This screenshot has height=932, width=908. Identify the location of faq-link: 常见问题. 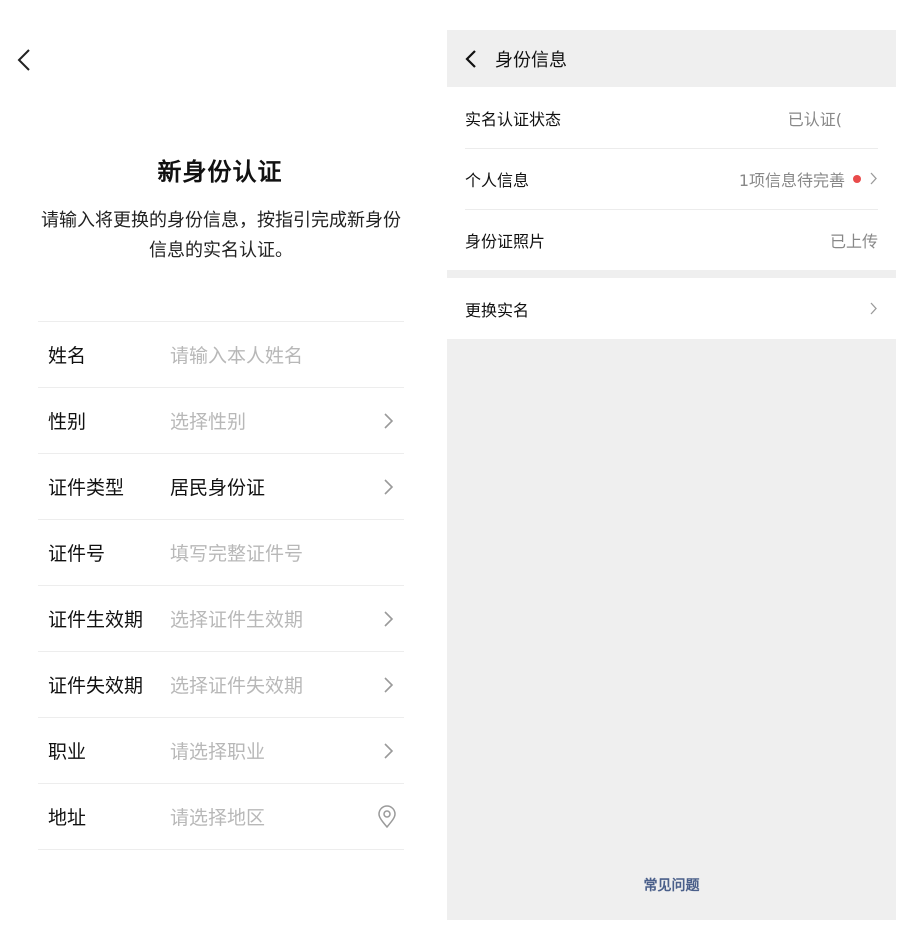
(671, 885).